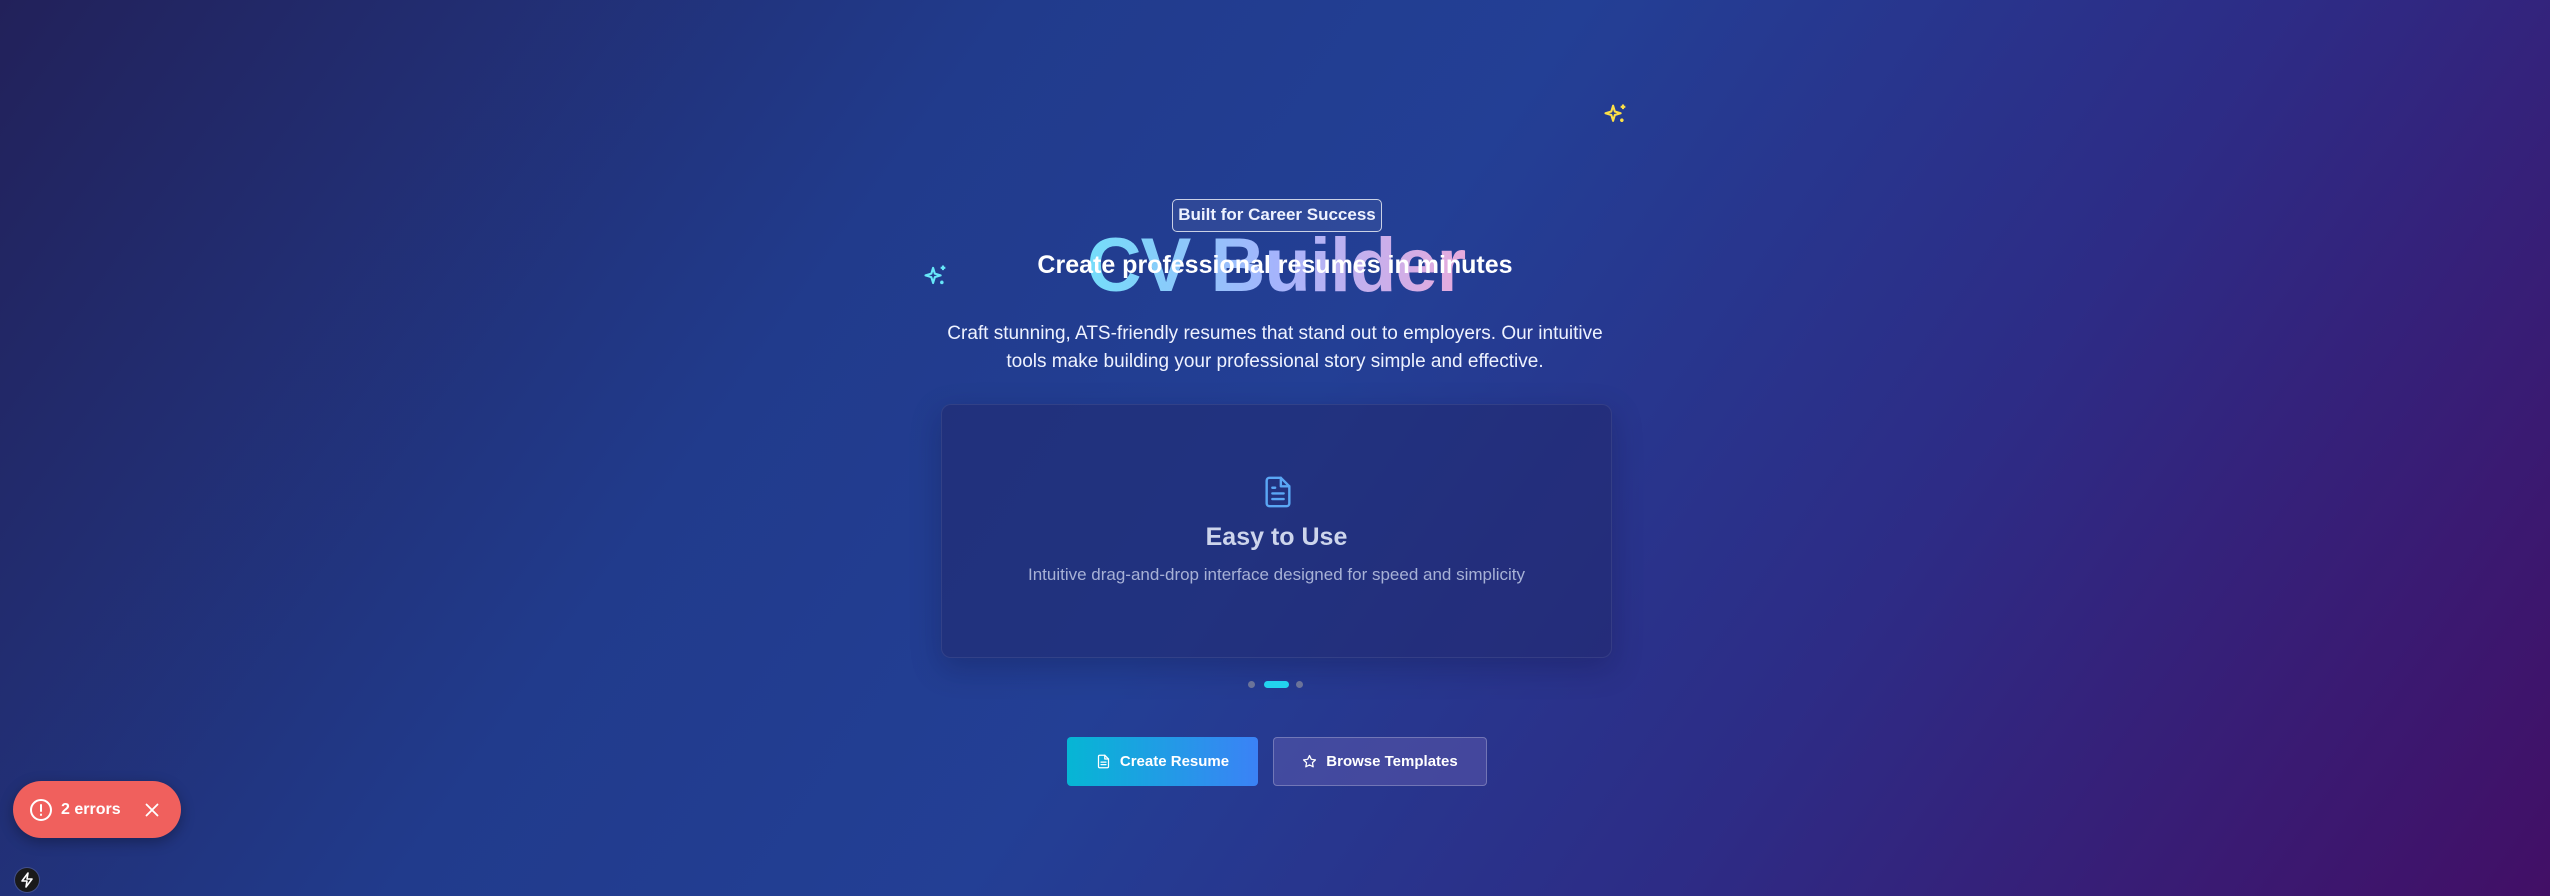 The height and width of the screenshot is (896, 2550). Describe the element at coordinates (1276, 537) in the screenshot. I see `feature-card-title: Easy to Use` at that location.